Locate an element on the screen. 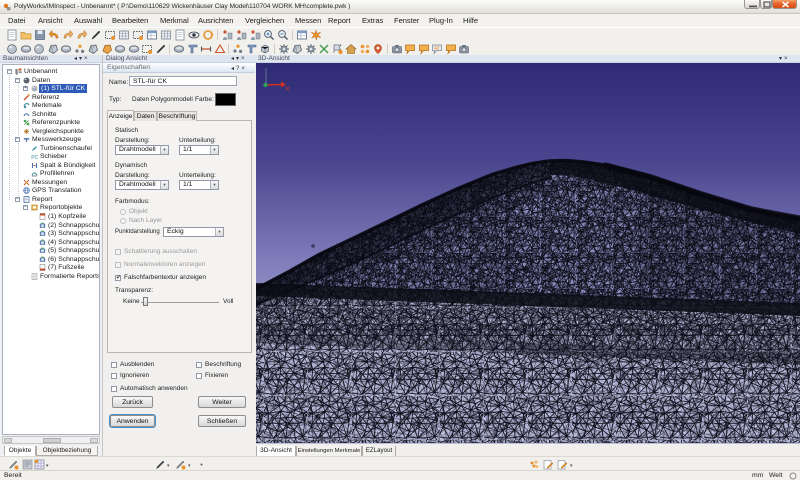  svg-text: PC is located at coordinates (34, 157).